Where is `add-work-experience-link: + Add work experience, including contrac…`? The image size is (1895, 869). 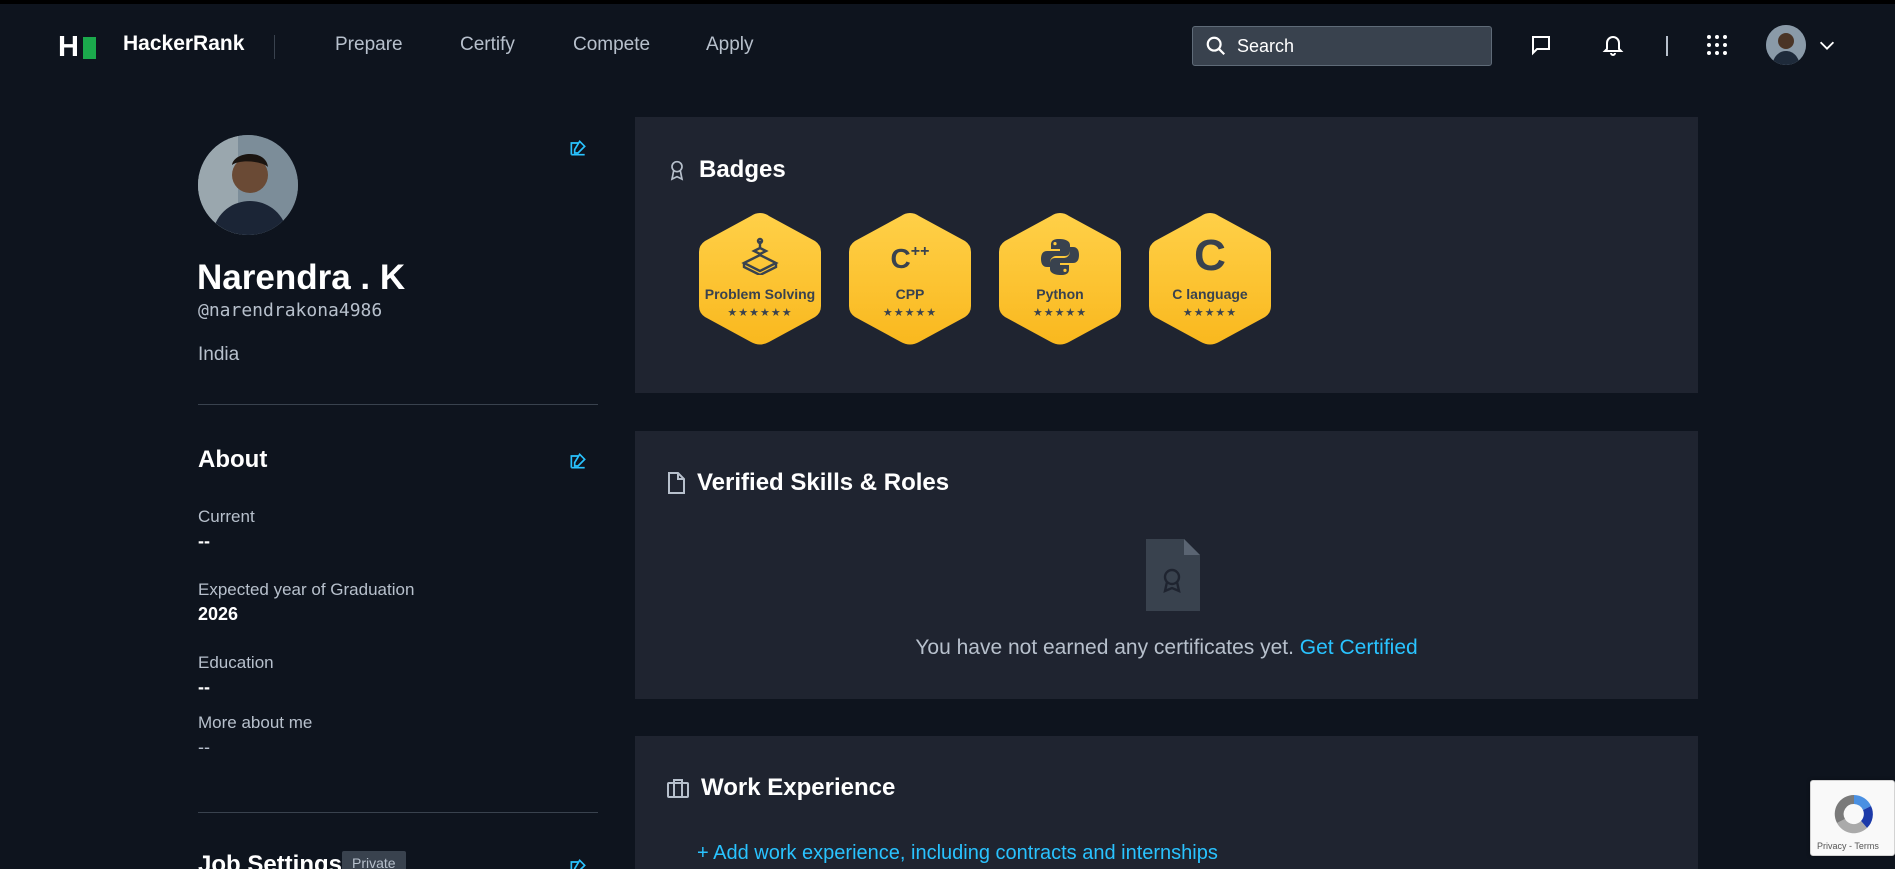
add-work-experience-link: + Add work experience, including contrac… is located at coordinates (957, 853).